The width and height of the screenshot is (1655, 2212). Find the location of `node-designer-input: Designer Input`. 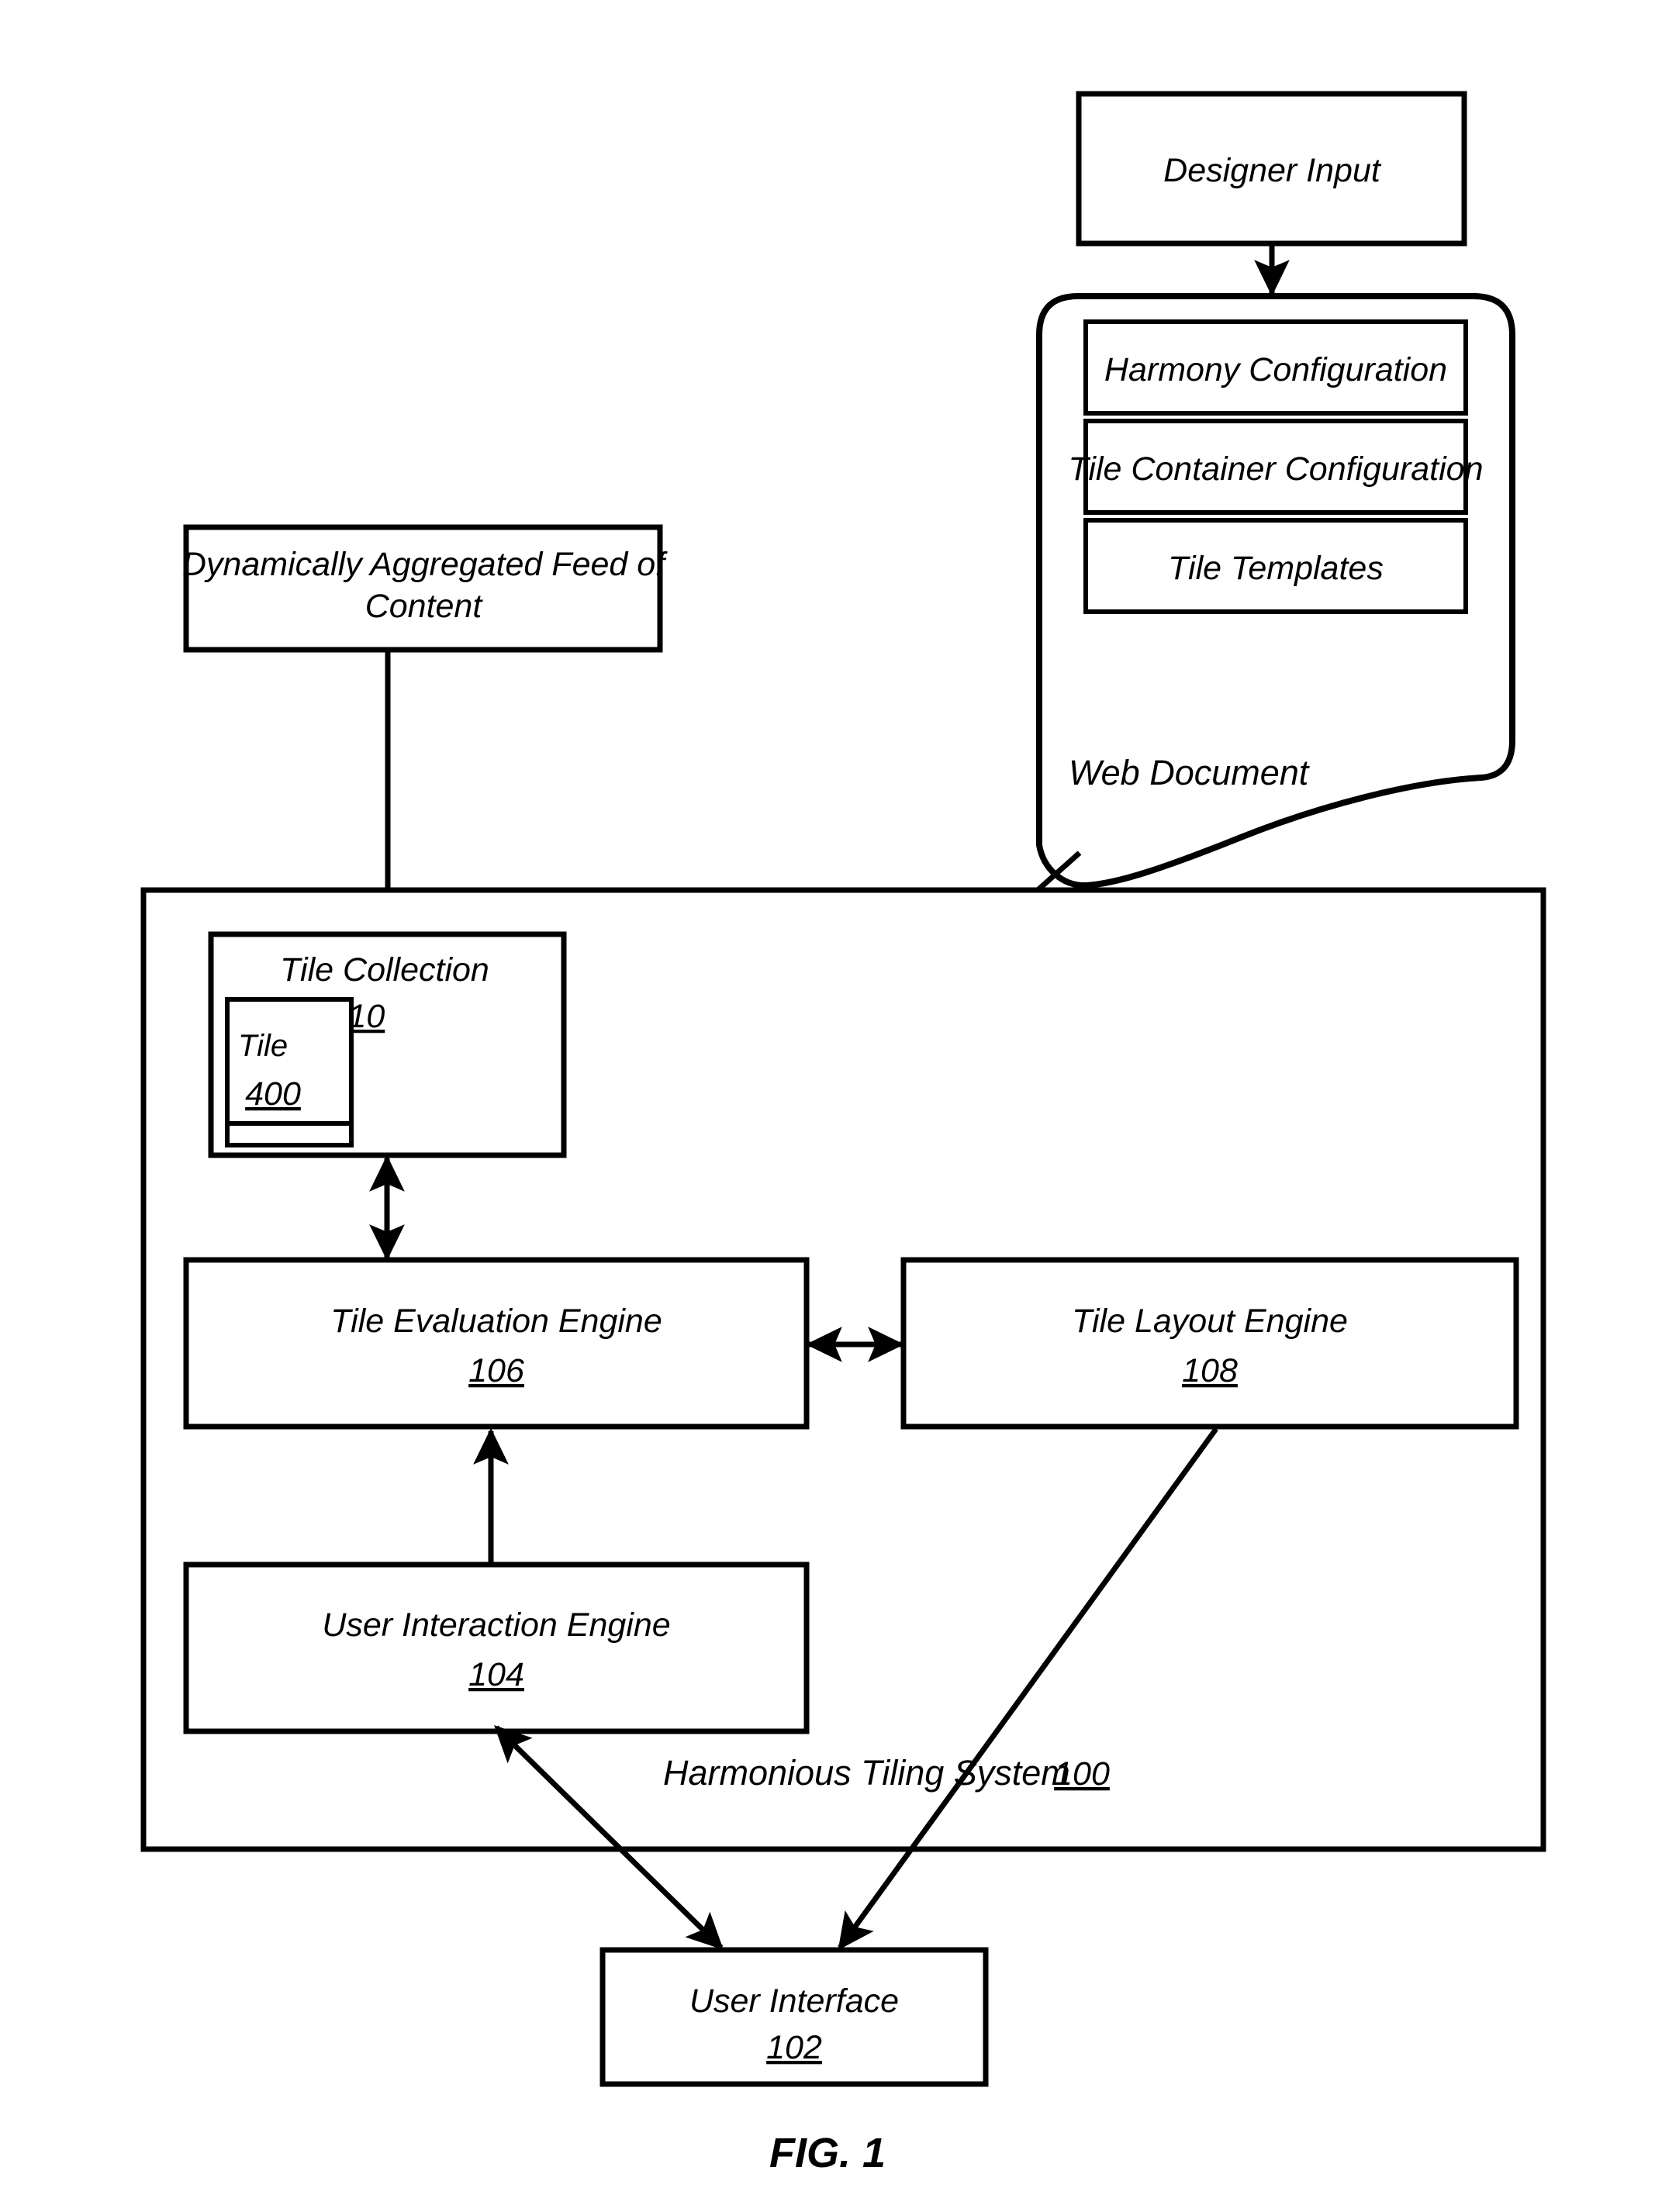

node-designer-input: Designer Input is located at coordinates (1271, 169).